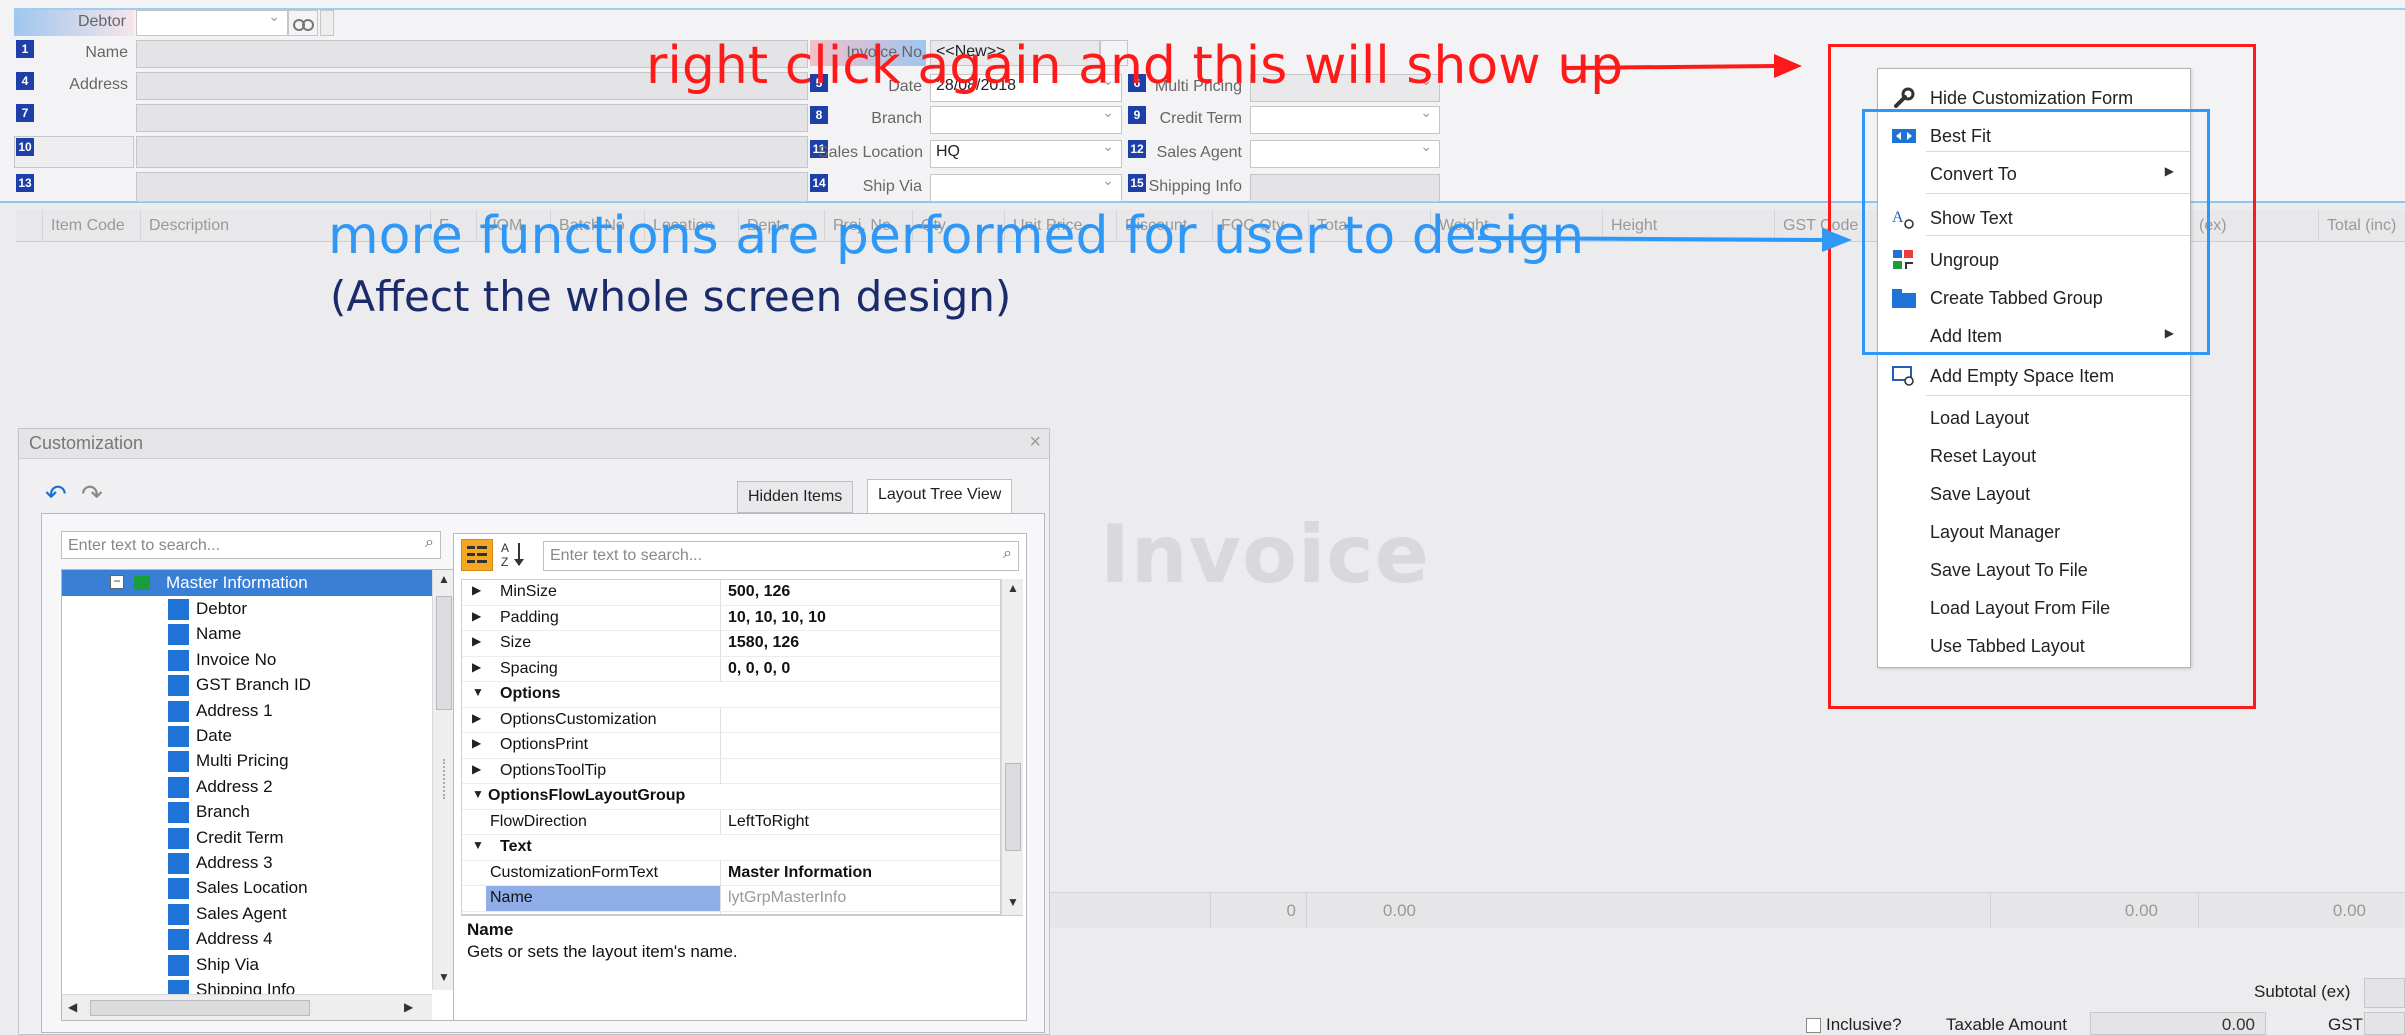  I want to click on inclusive-checkbox, so click(1813, 1025).